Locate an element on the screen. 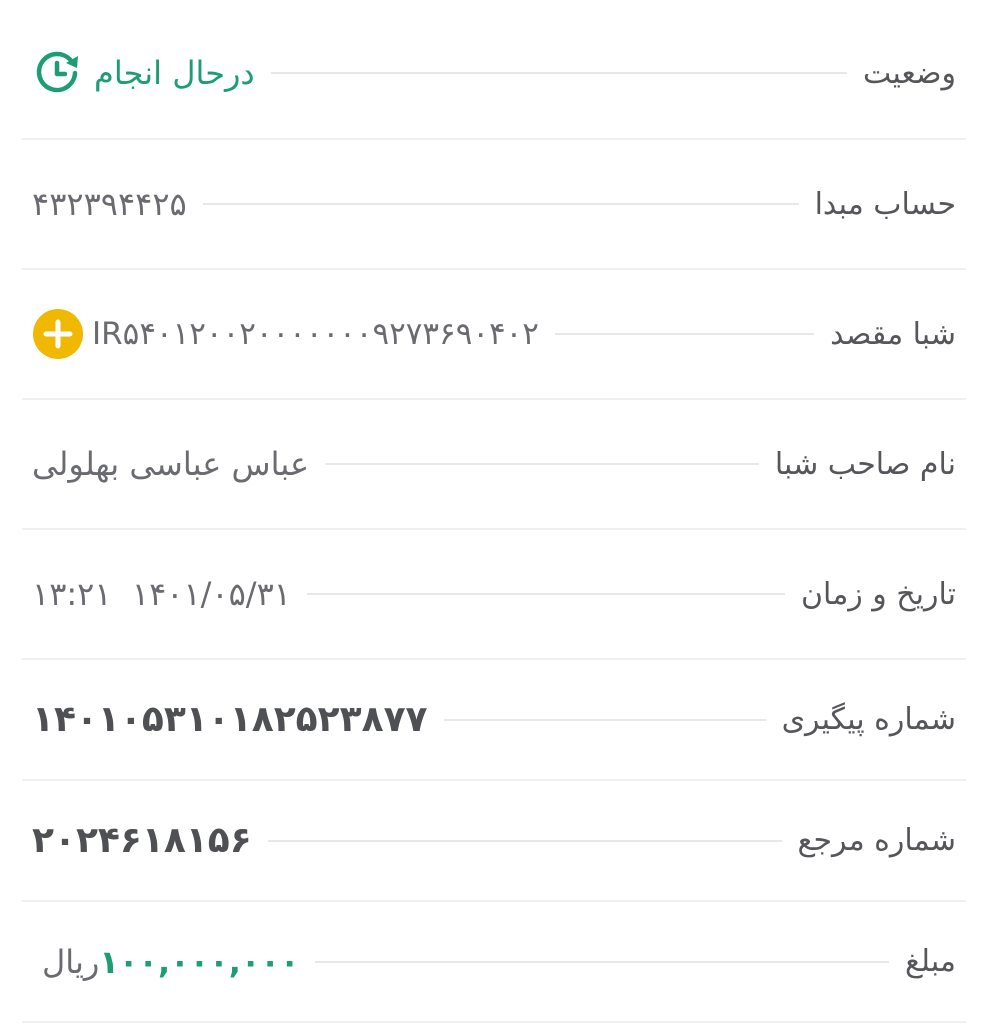 The height and width of the screenshot is (1024, 988). row-source-account: حساب مبدا ۴۳۲۳۹۴۴۲۵ is located at coordinates (494, 205).